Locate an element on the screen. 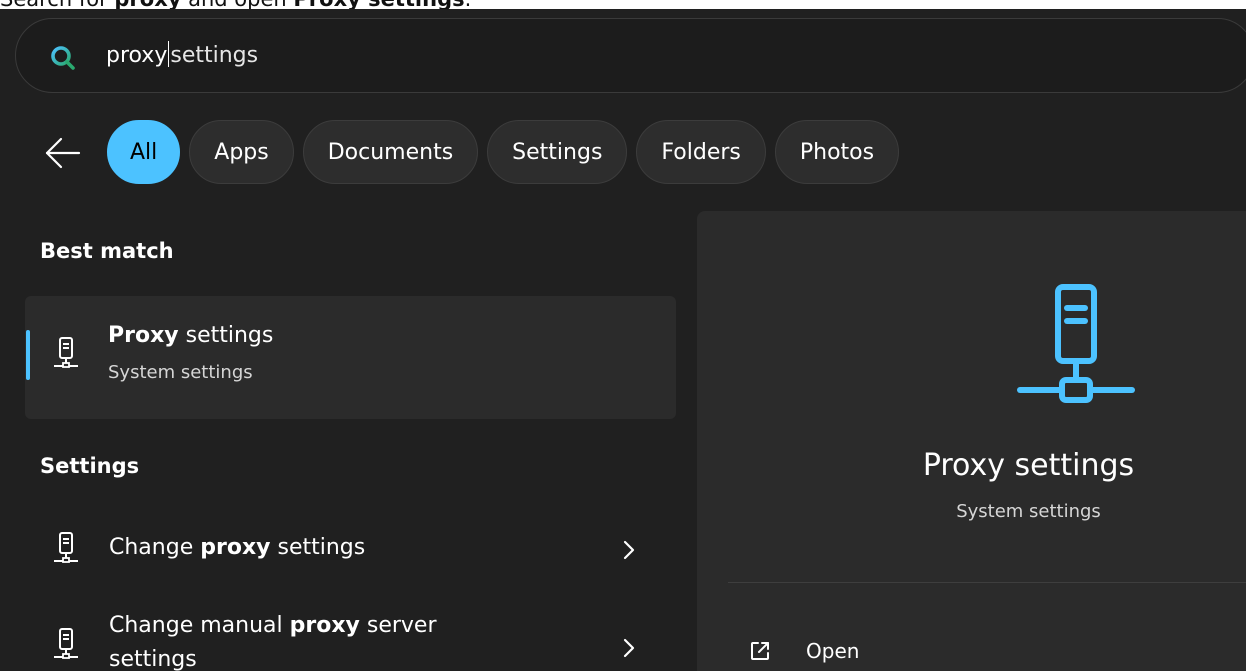 The height and width of the screenshot is (671, 1246). label-part: server is located at coordinates (398, 625).